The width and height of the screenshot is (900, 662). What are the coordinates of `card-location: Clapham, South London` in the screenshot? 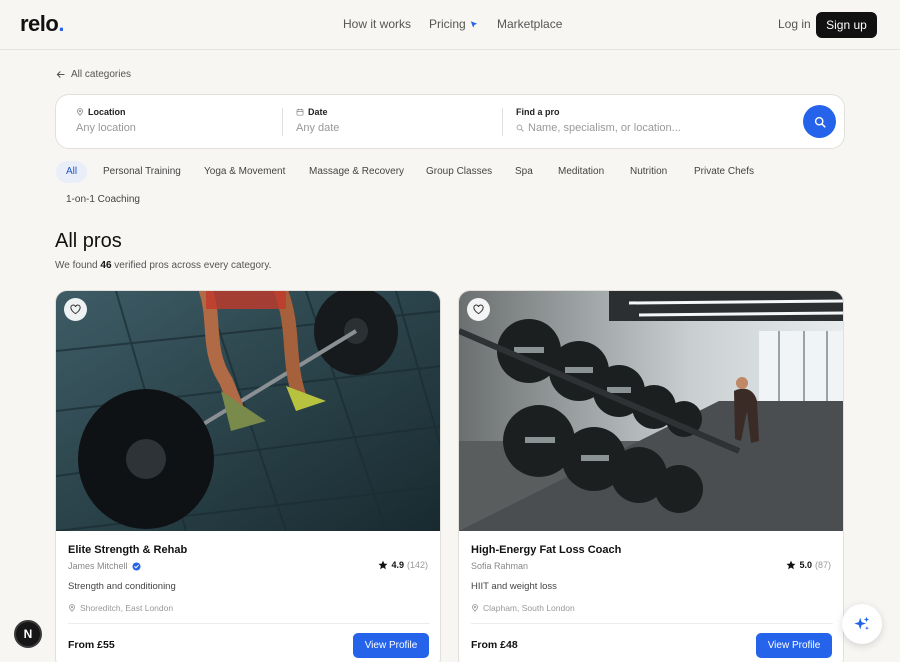 It's located at (523, 608).